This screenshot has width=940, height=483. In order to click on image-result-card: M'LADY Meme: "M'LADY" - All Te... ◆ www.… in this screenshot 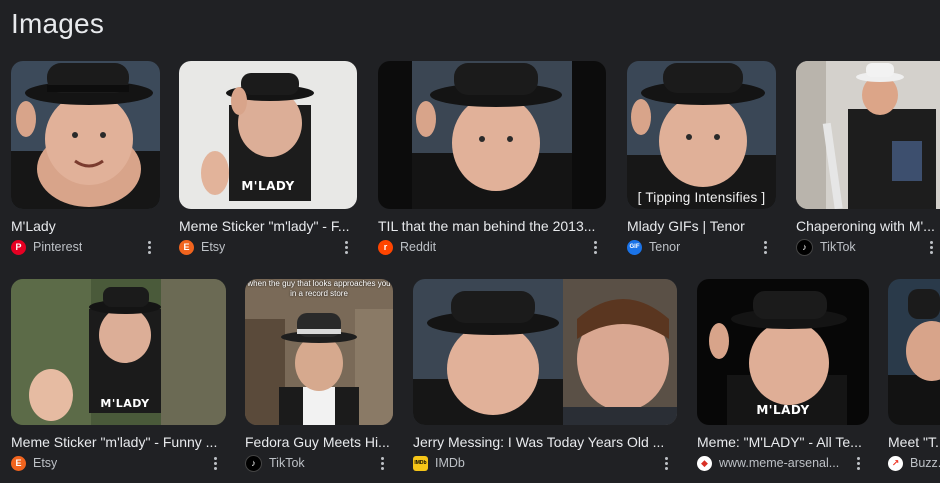, I will do `click(783, 375)`.